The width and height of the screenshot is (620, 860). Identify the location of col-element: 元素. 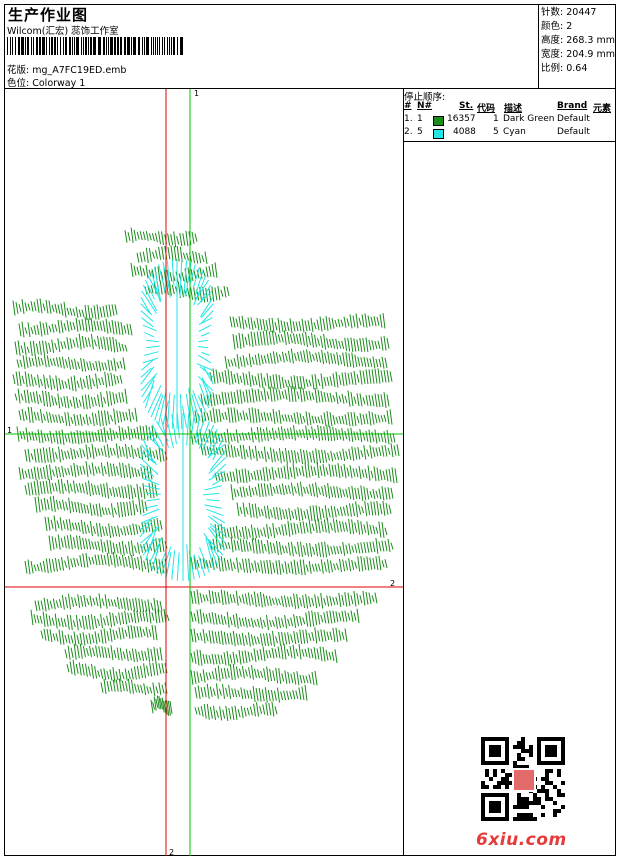
(602, 109).